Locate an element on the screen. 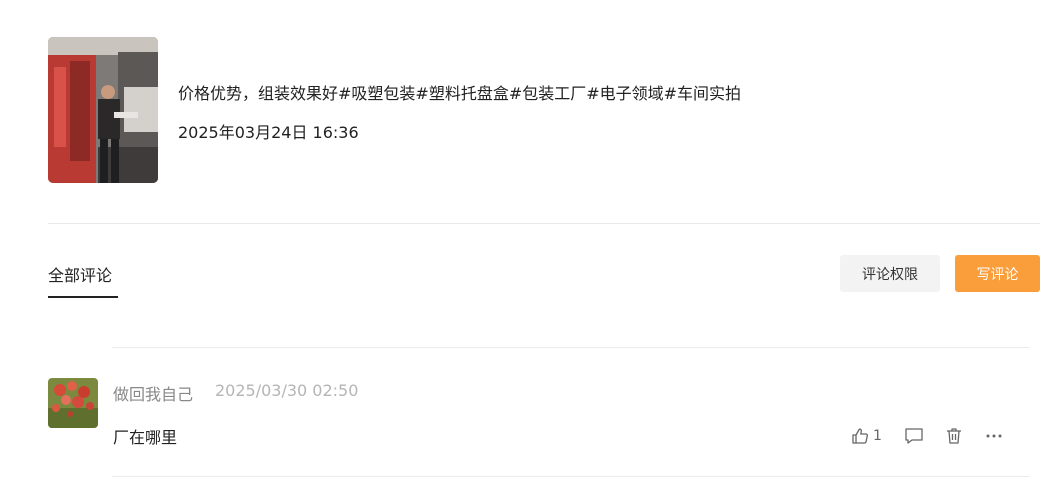  more-horizontal-icon is located at coordinates (994, 436).